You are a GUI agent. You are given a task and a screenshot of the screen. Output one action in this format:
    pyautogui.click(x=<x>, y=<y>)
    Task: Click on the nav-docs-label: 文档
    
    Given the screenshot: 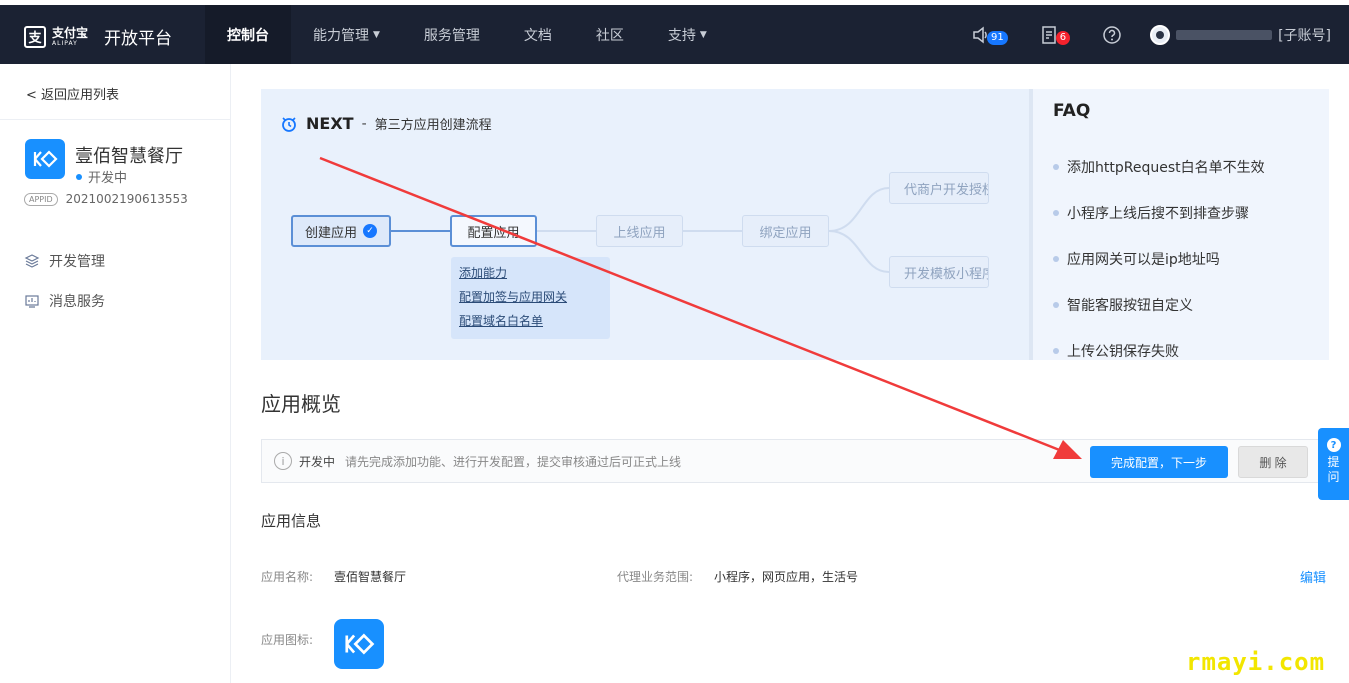 What is the action you would take?
    pyautogui.click(x=537, y=35)
    